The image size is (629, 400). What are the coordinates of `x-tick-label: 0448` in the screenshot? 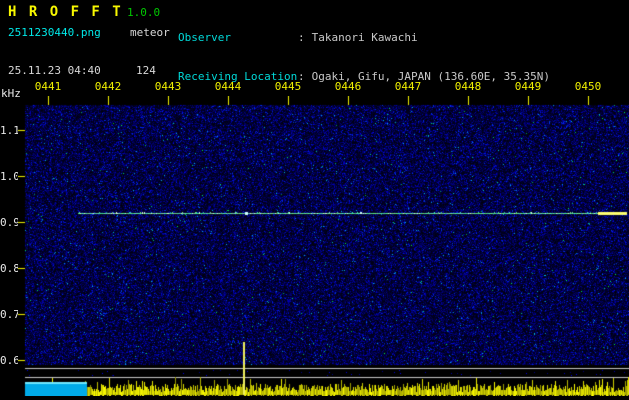 It's located at (468, 86).